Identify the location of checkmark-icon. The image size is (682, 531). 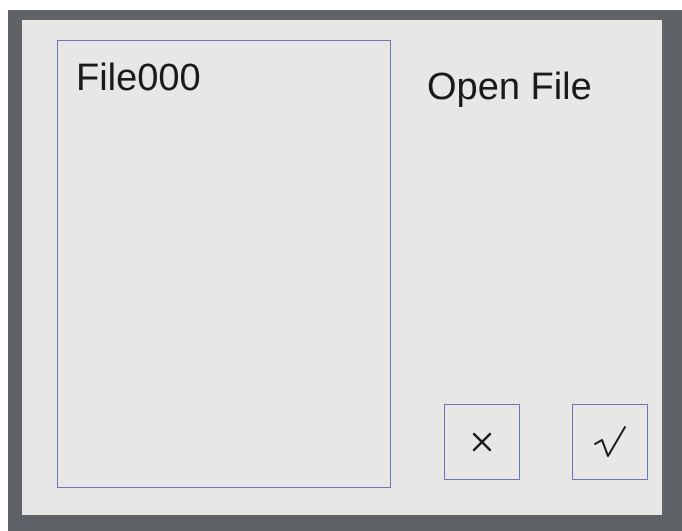
(610, 441).